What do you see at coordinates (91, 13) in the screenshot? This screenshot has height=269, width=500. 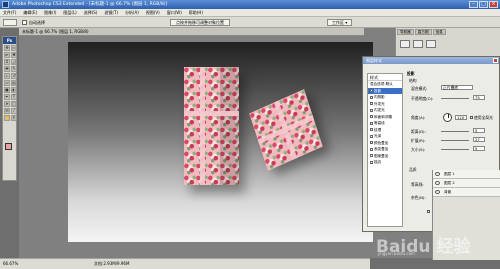 I see `menu-select: 选择(S)` at bounding box center [91, 13].